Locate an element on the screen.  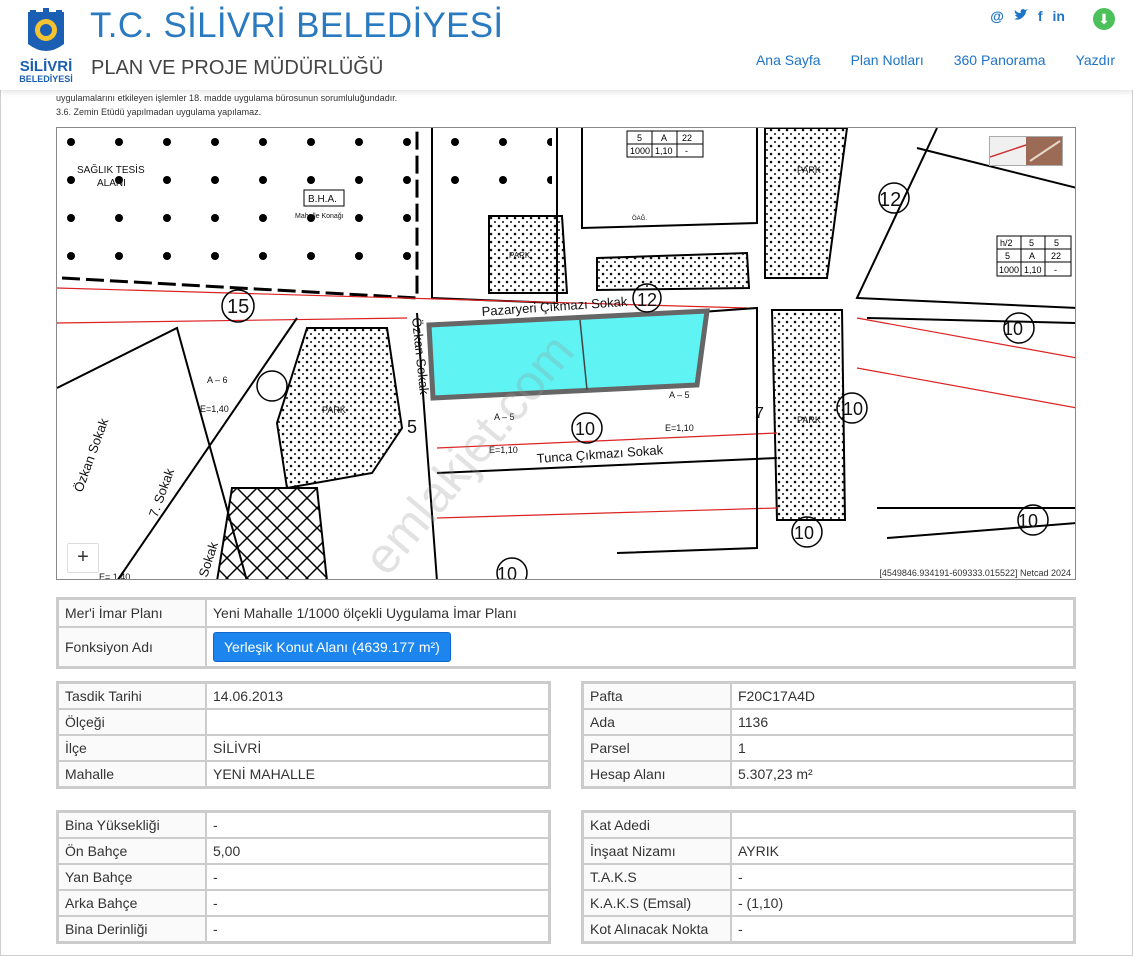
table-label: Mahalle is located at coordinates (132, 774).